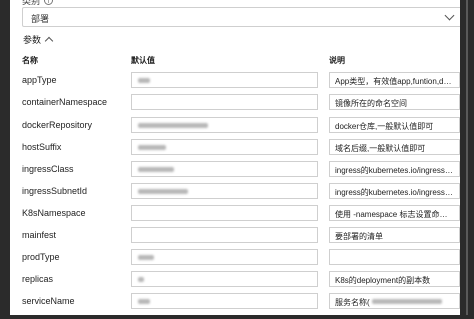 The height and width of the screenshot is (319, 474). What do you see at coordinates (394, 213) in the screenshot?
I see `param-description: 使用 -namespace 标志设置命令的命名空间` at bounding box center [394, 213].